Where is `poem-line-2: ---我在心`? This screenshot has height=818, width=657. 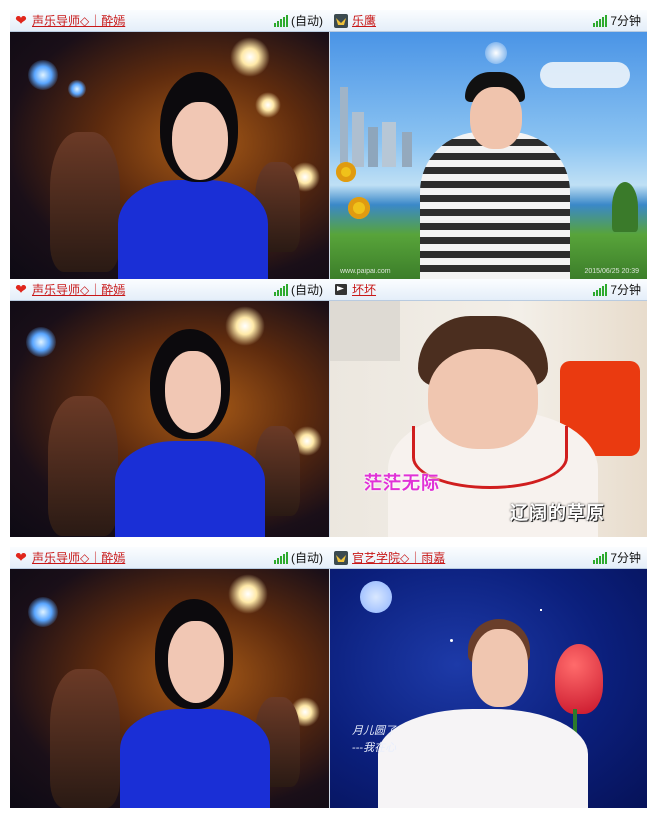
poem-line-2: ---我在心 is located at coordinates (374, 747).